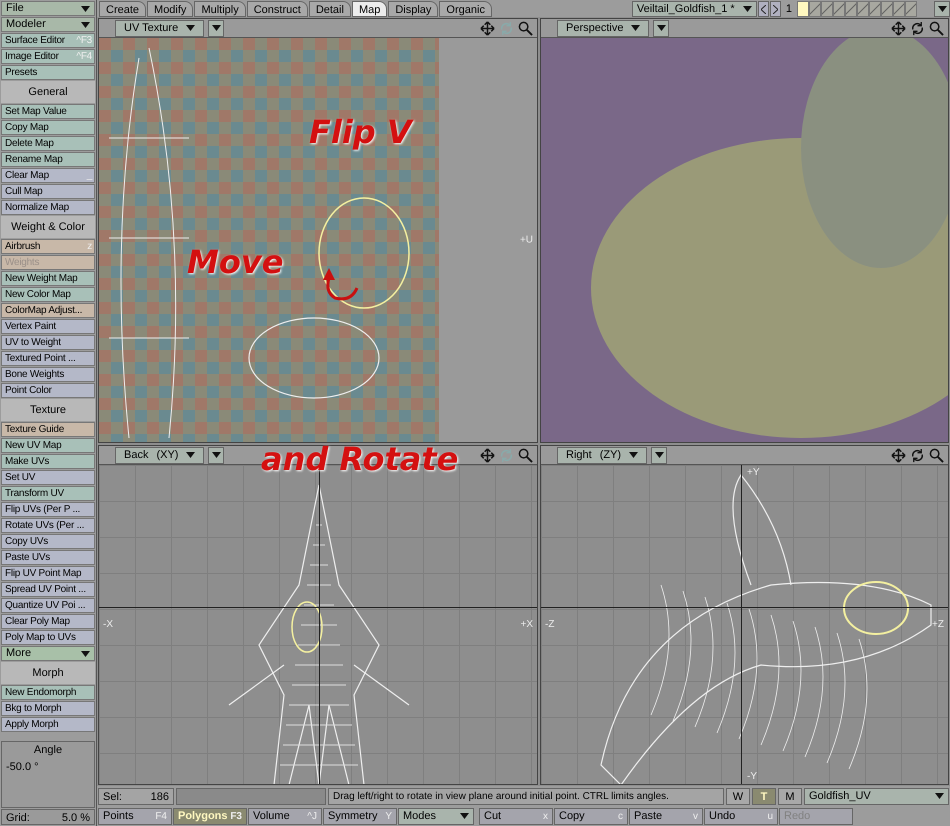 The image size is (950, 826). Describe the element at coordinates (48, 708) in the screenshot. I see `tool-button: Bkg to Morph` at that location.